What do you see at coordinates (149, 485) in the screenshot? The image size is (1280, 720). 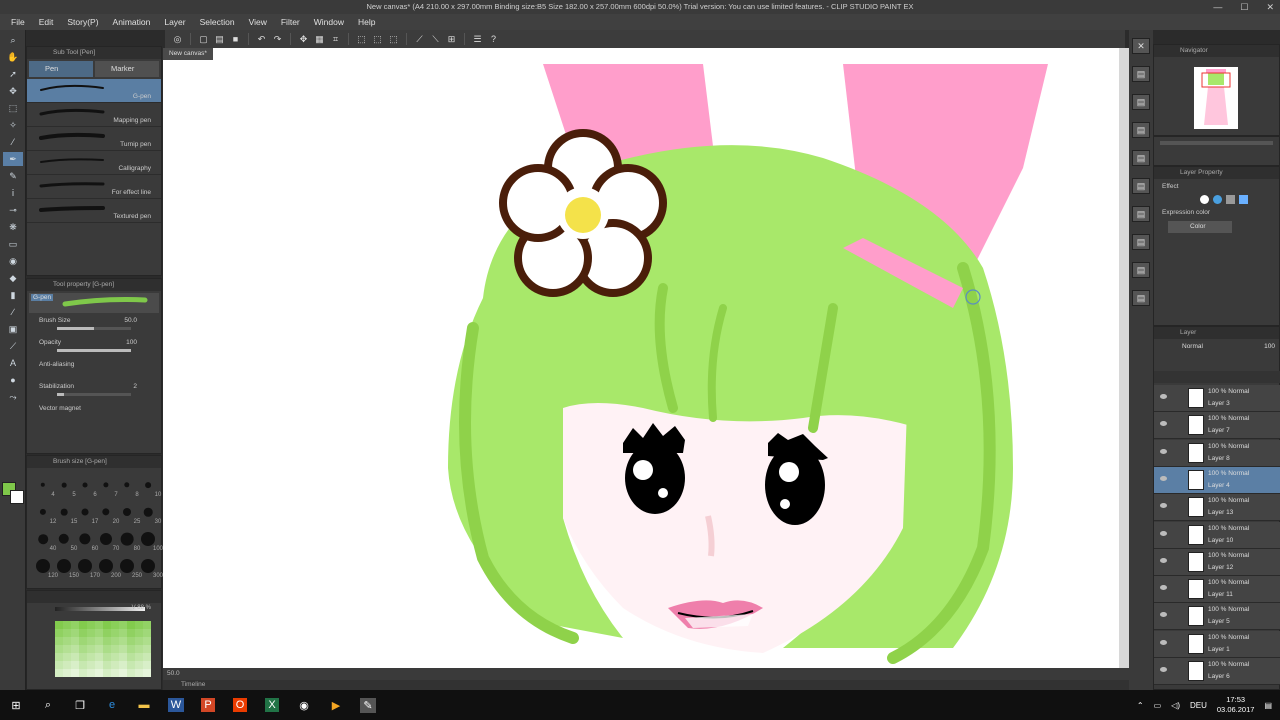 I see `brush-size-preset: 10` at bounding box center [149, 485].